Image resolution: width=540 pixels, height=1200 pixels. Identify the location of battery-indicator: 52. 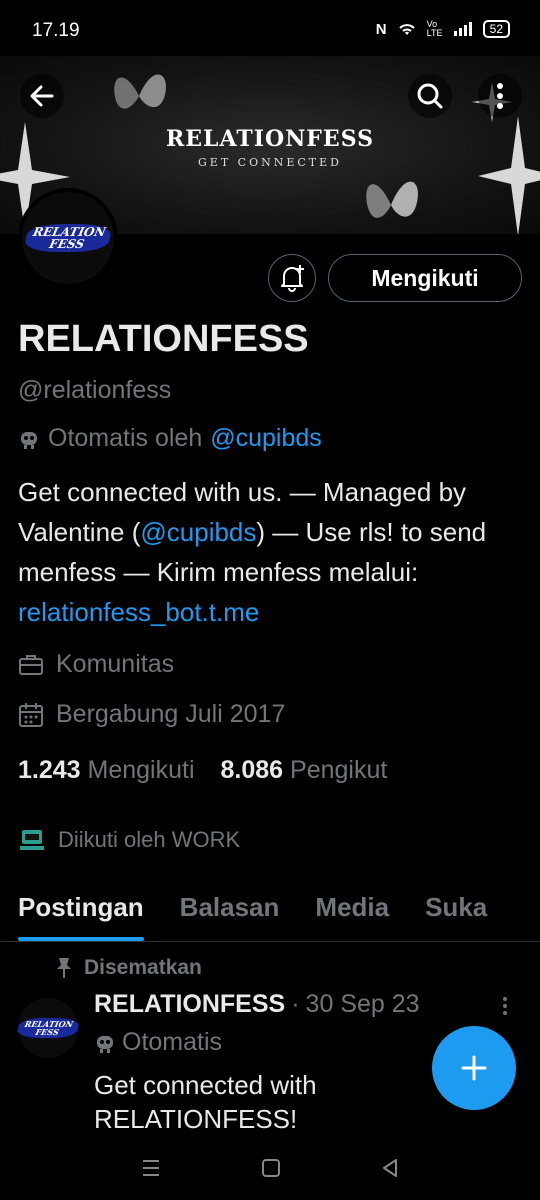
(496, 29).